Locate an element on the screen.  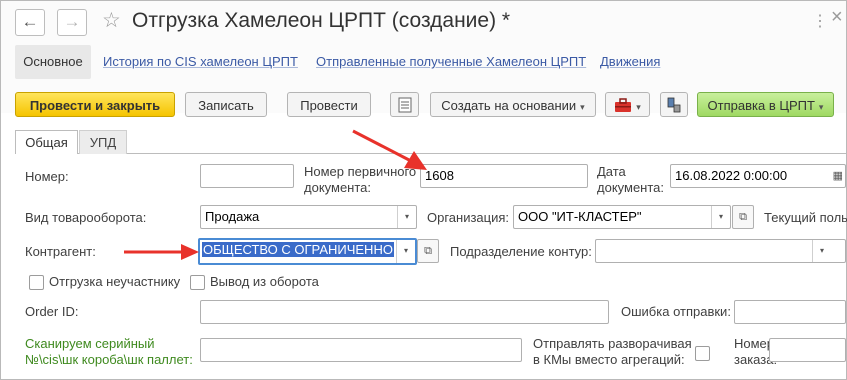
annotation-arrowhead-counterparty is located at coordinates (190, 252).